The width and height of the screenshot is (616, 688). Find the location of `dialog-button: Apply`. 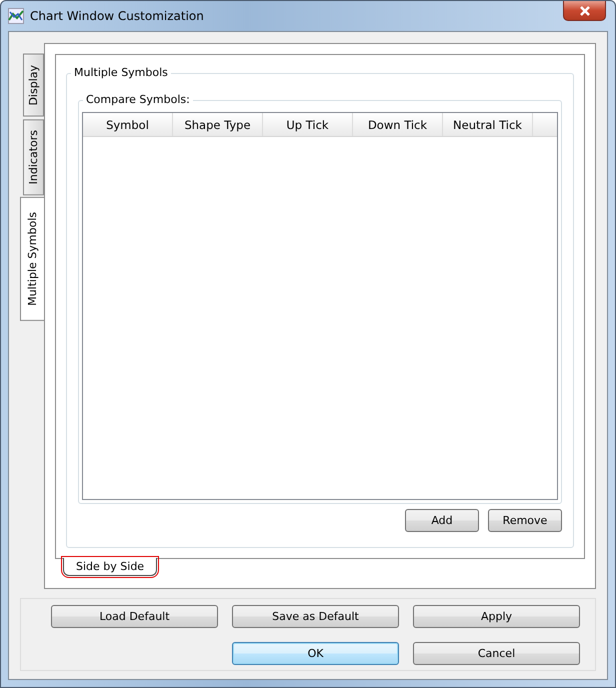

dialog-button: Apply is located at coordinates (496, 616).